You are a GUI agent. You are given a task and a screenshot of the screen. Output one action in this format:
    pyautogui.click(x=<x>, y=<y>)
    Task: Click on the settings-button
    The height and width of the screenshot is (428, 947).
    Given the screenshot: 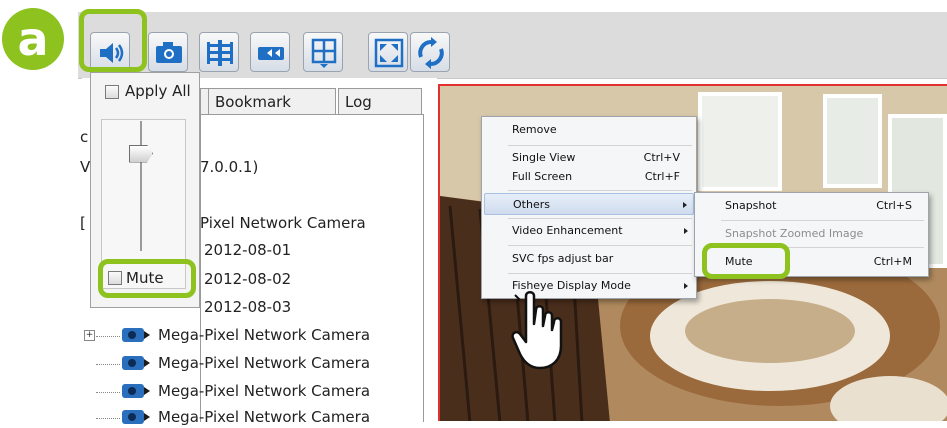 What is the action you would take?
    pyautogui.click(x=219, y=52)
    